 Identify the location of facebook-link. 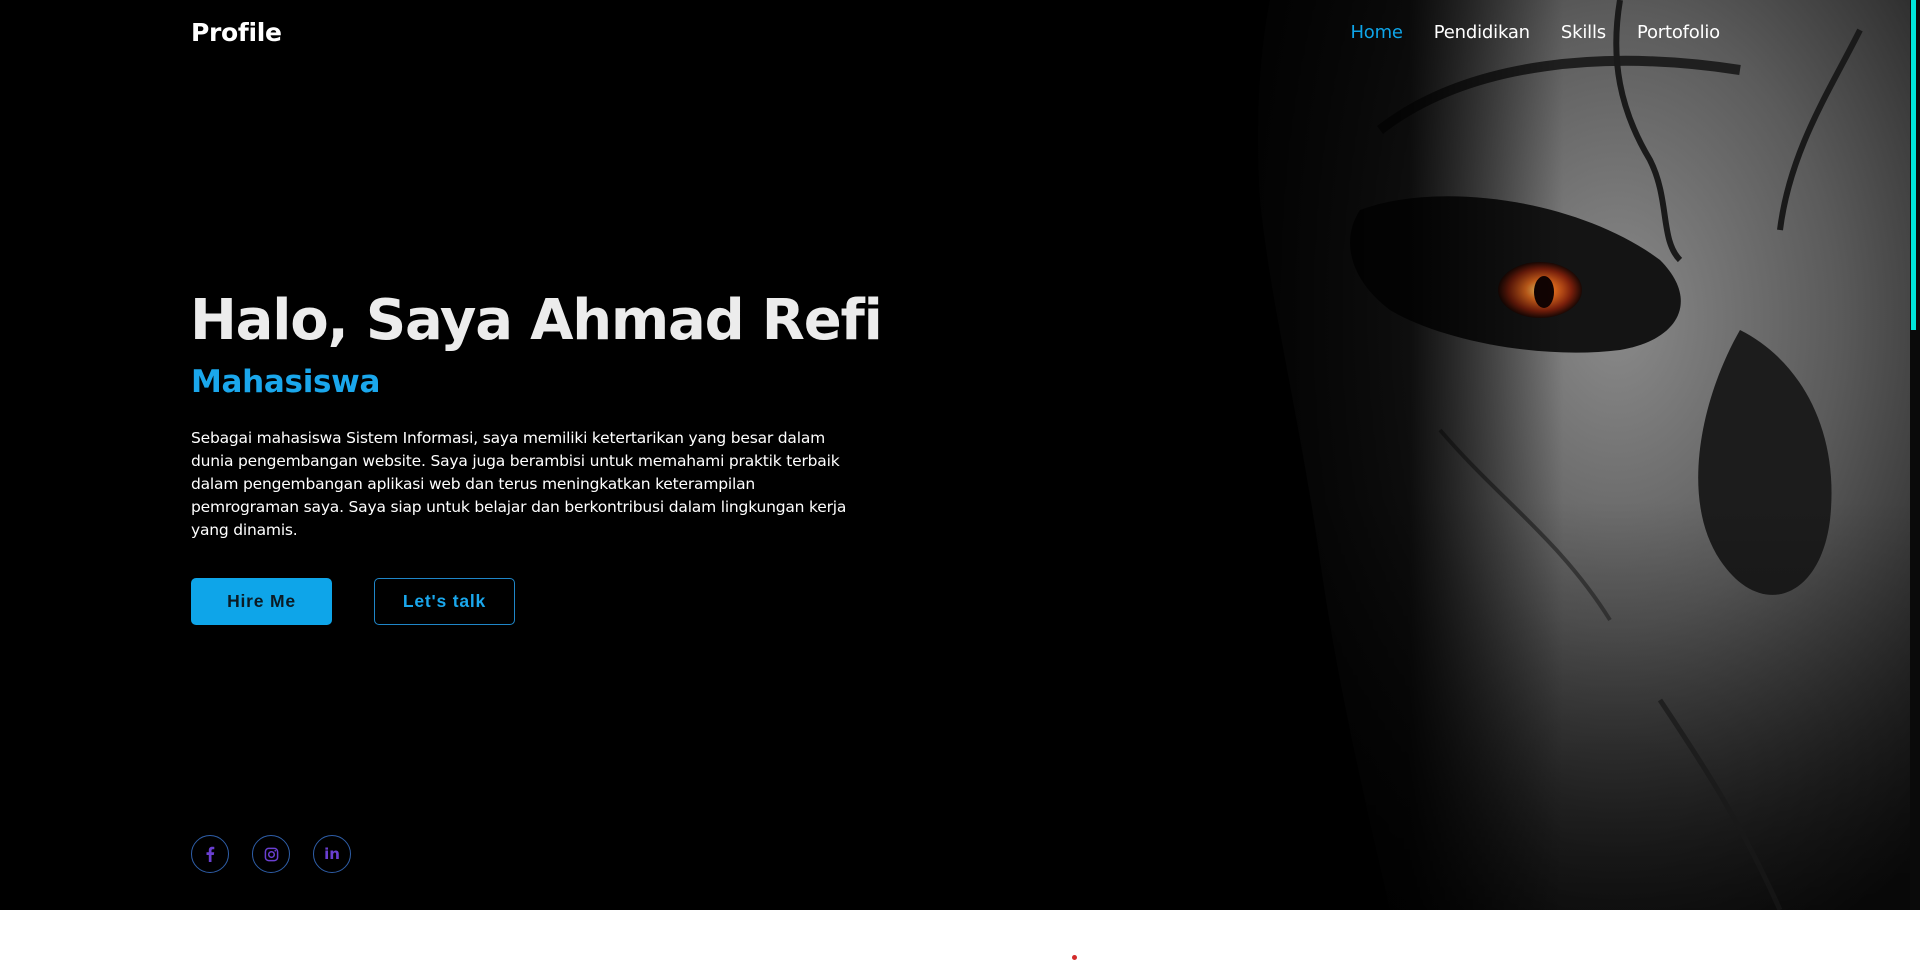
(210, 854).